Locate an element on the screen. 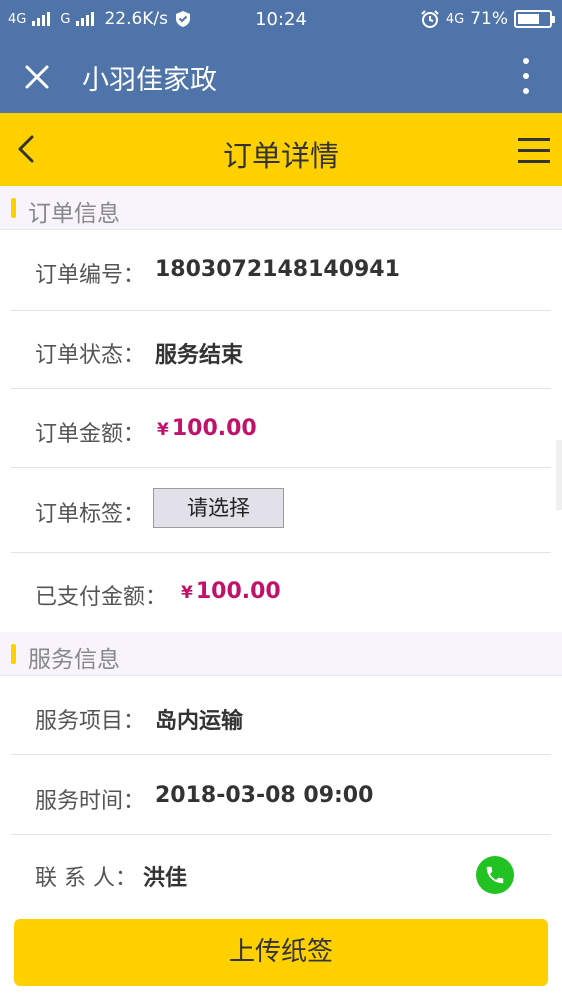 The image size is (562, 1000). app-bar: 小羽佳家政 is located at coordinates (281, 76).